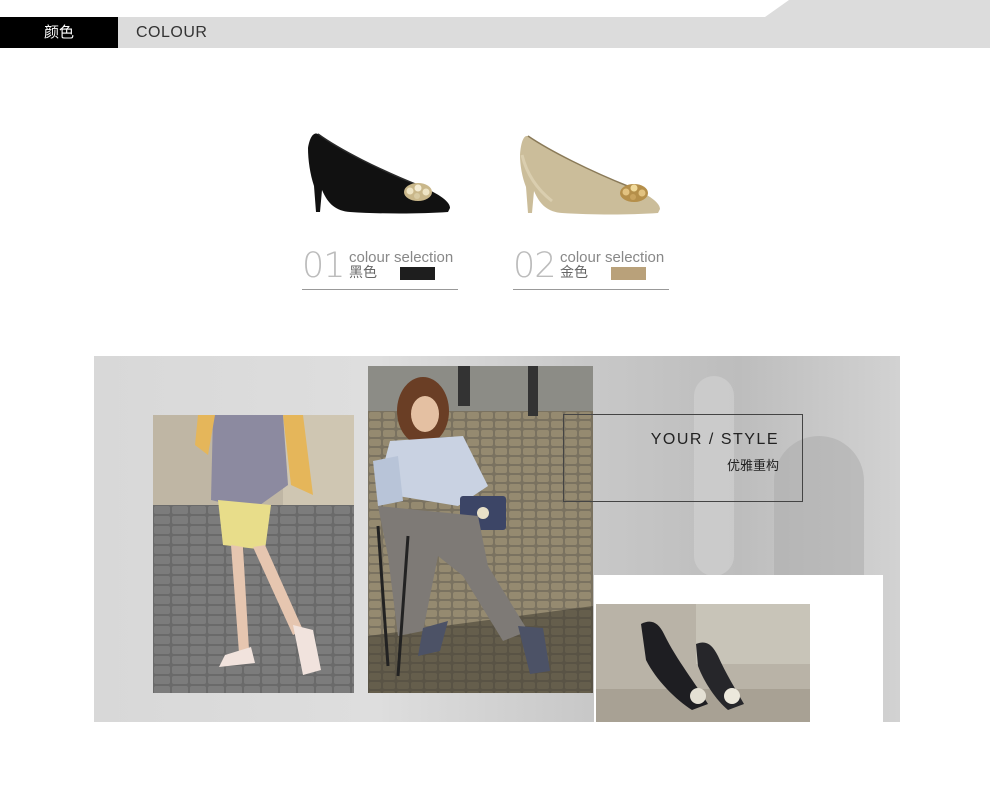 This screenshot has width=990, height=795. What do you see at coordinates (703, 663) in the screenshot?
I see `shoe-closeup-photo` at bounding box center [703, 663].